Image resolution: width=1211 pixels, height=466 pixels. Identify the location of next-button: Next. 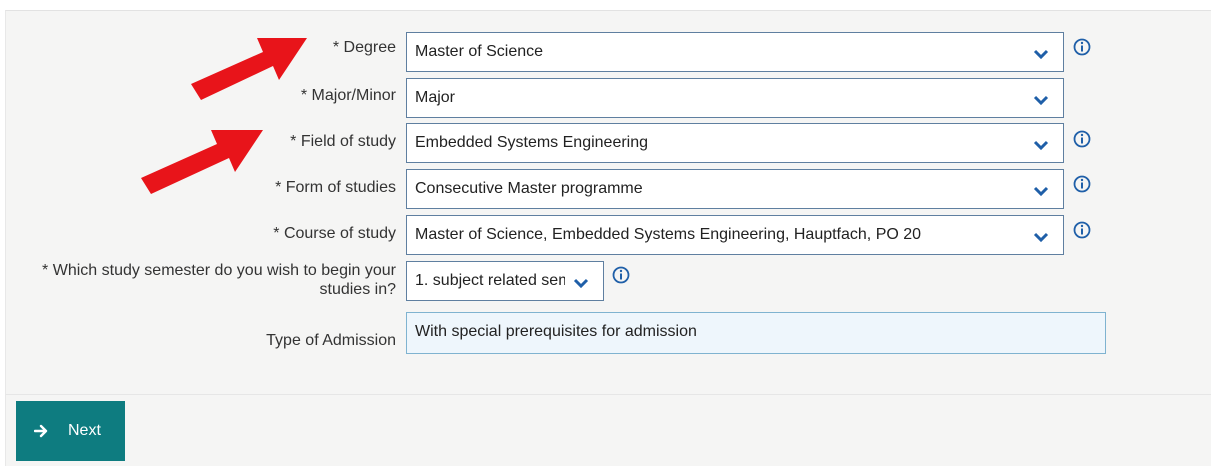
(70, 431).